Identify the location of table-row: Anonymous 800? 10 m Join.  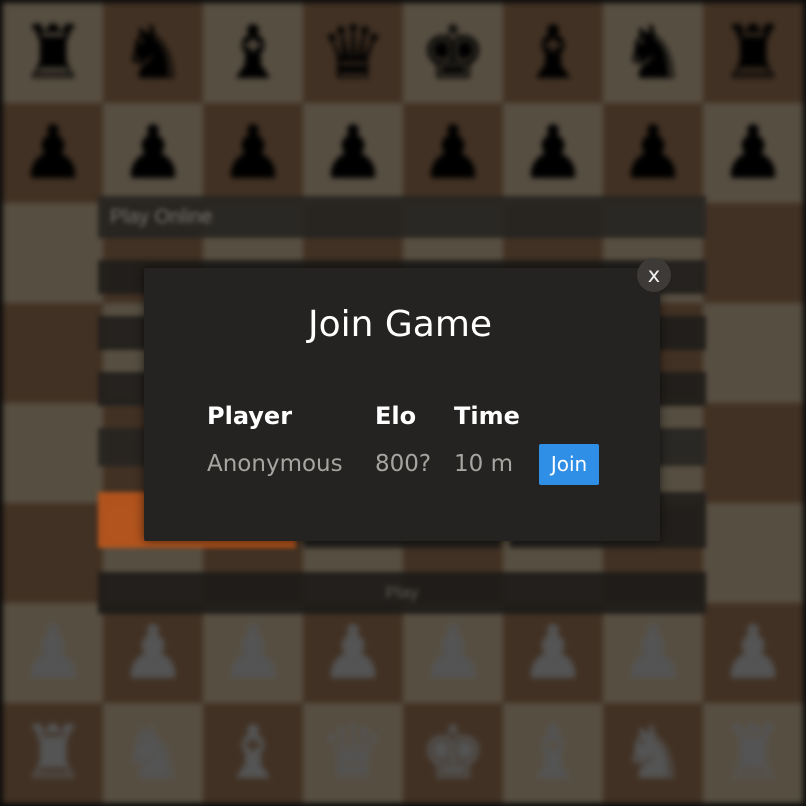
(397, 464).